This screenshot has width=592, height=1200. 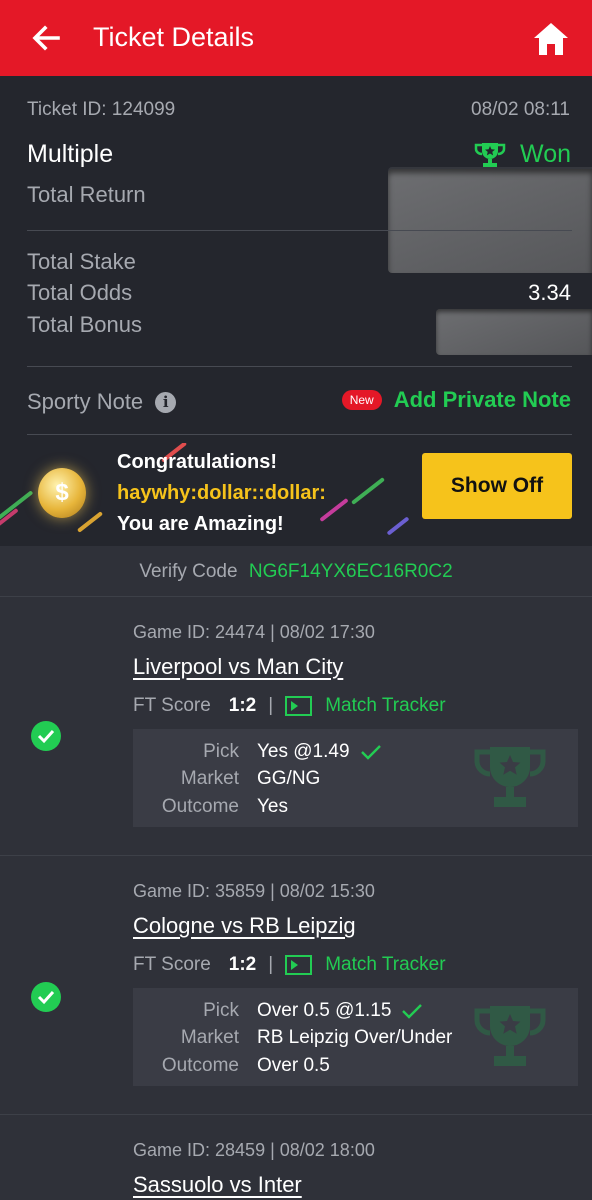 What do you see at coordinates (200, 524) in the screenshot?
I see `congrats-message: You are Amazing!` at bounding box center [200, 524].